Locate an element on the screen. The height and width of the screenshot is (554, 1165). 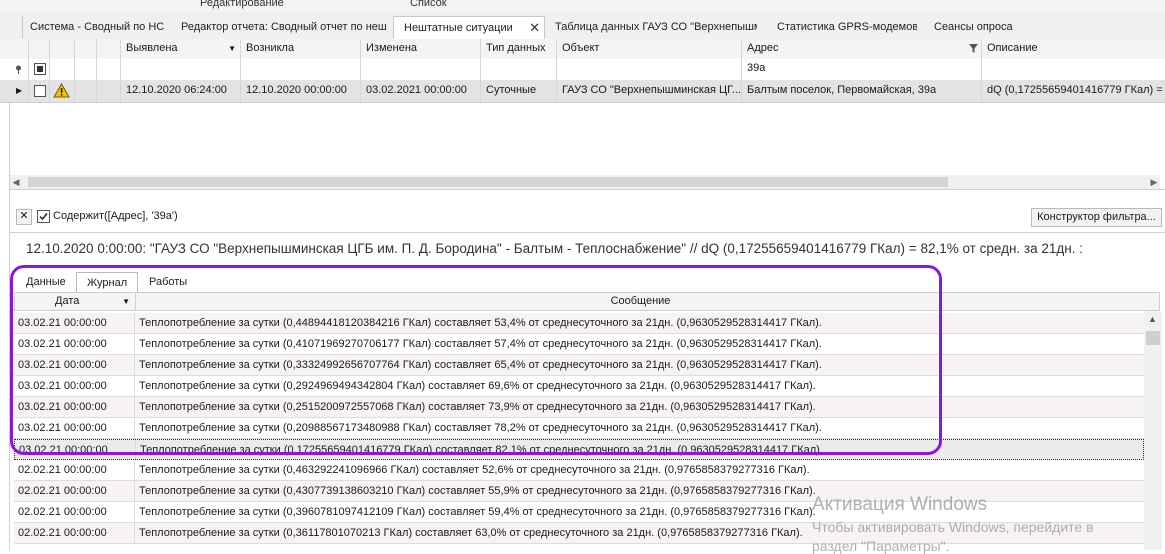
journal-column-message: Сообщение is located at coordinates (640, 301).